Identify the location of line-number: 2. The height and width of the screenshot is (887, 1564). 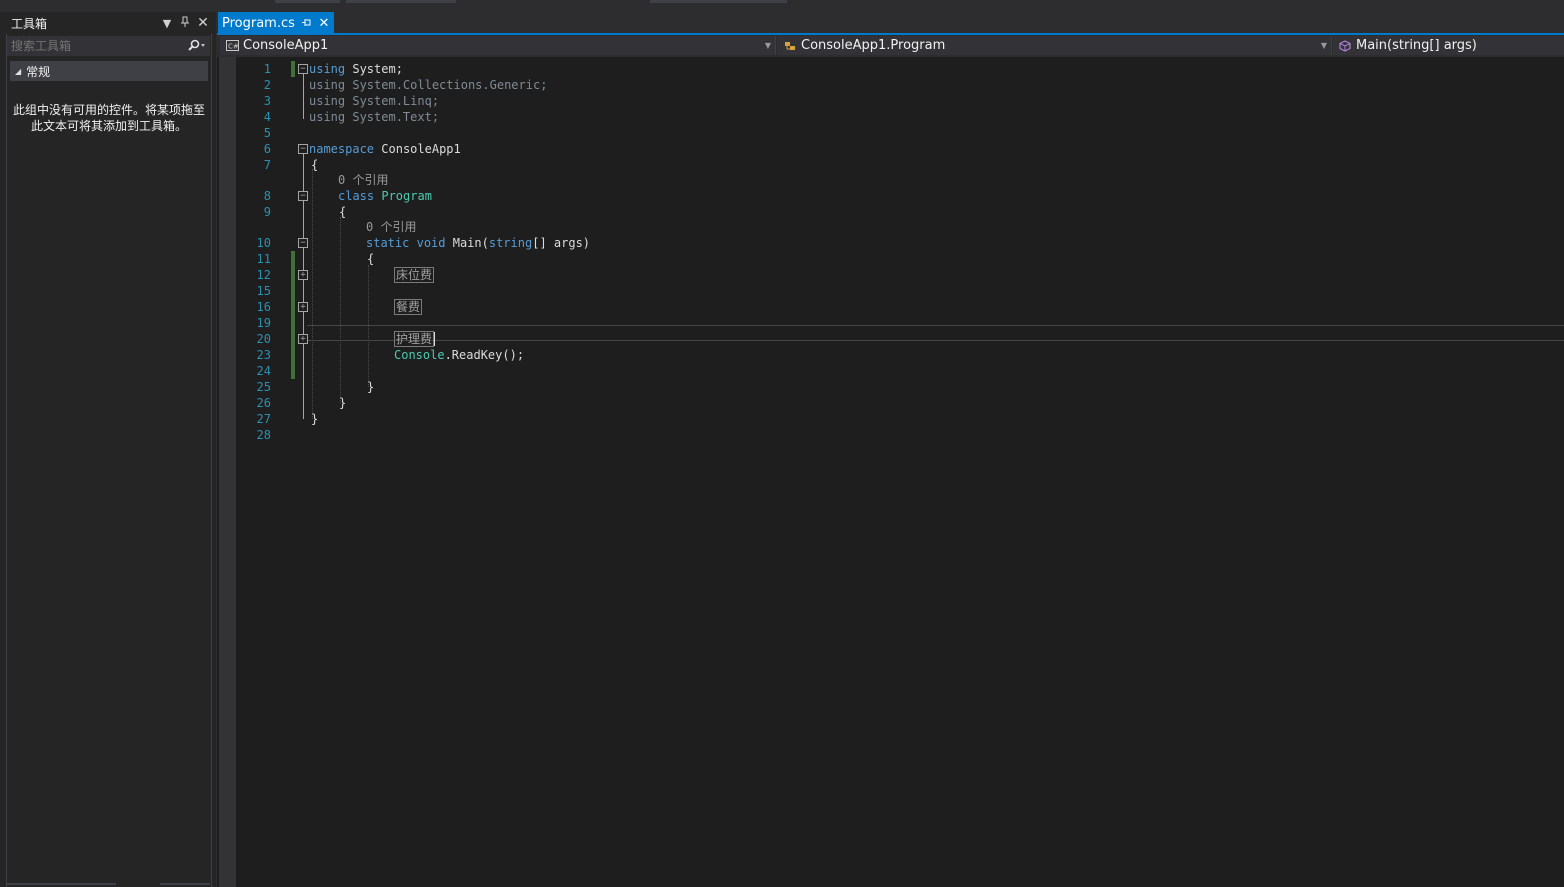
(267, 85).